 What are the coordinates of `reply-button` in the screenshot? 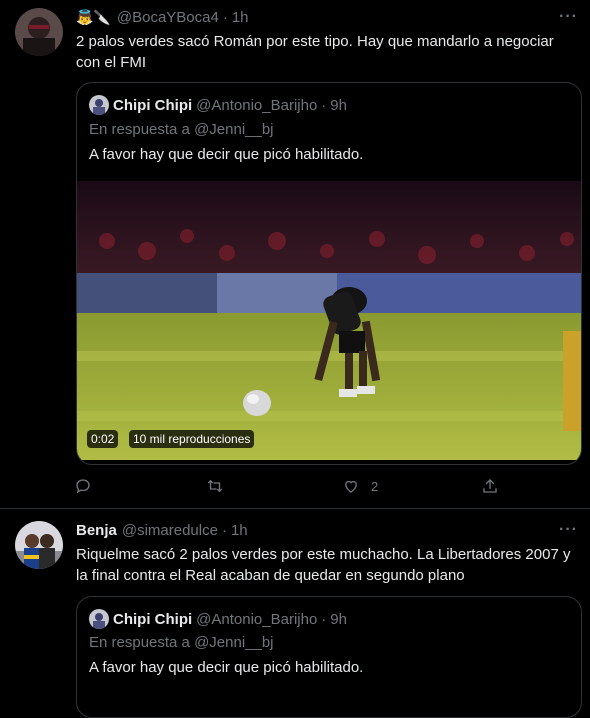 It's located at (83, 486).